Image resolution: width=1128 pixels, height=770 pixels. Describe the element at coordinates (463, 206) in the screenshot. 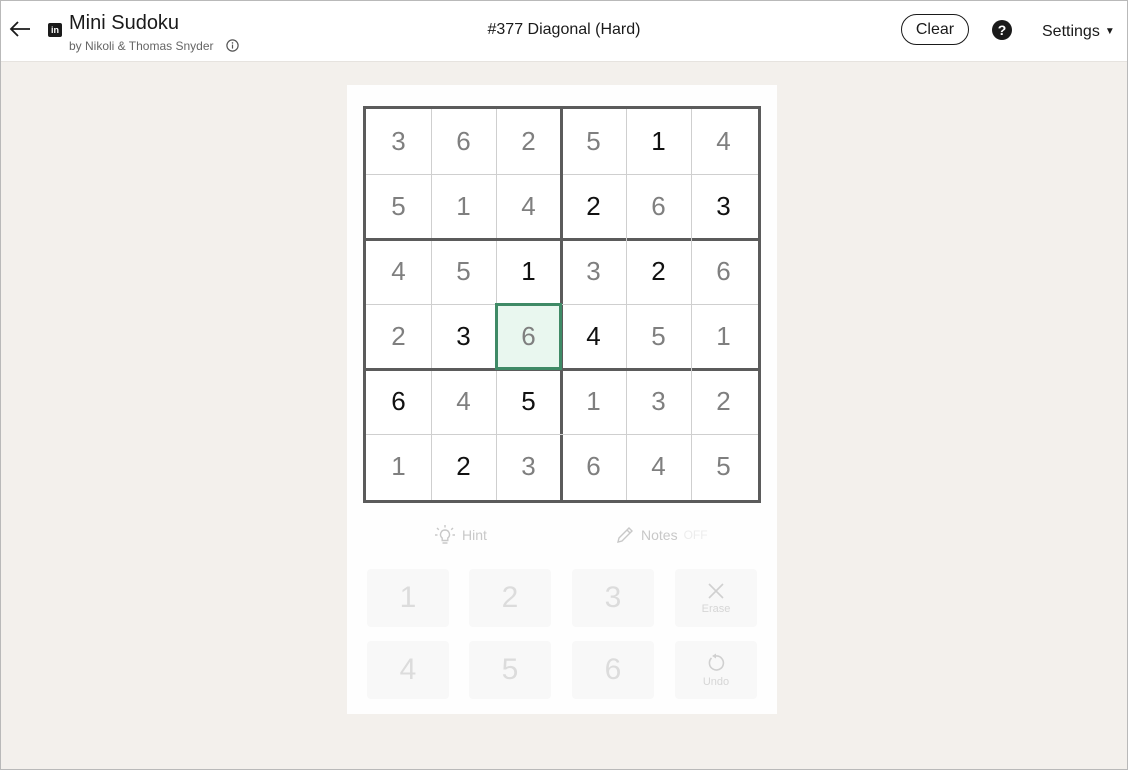

I see `cell-r2c2: 1` at that location.